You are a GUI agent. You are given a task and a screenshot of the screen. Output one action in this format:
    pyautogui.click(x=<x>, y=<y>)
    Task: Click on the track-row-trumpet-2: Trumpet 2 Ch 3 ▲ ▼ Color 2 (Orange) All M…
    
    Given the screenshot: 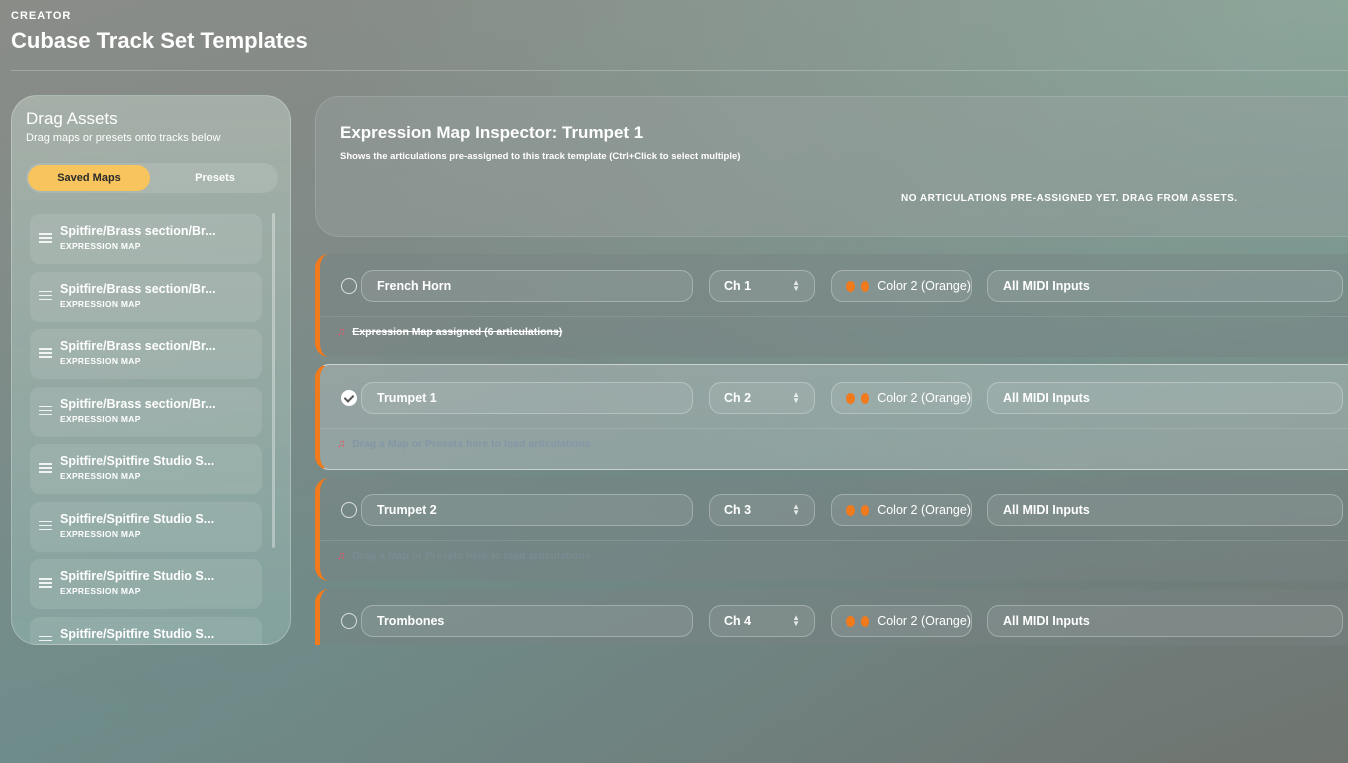 What is the action you would take?
    pyautogui.click(x=831, y=529)
    